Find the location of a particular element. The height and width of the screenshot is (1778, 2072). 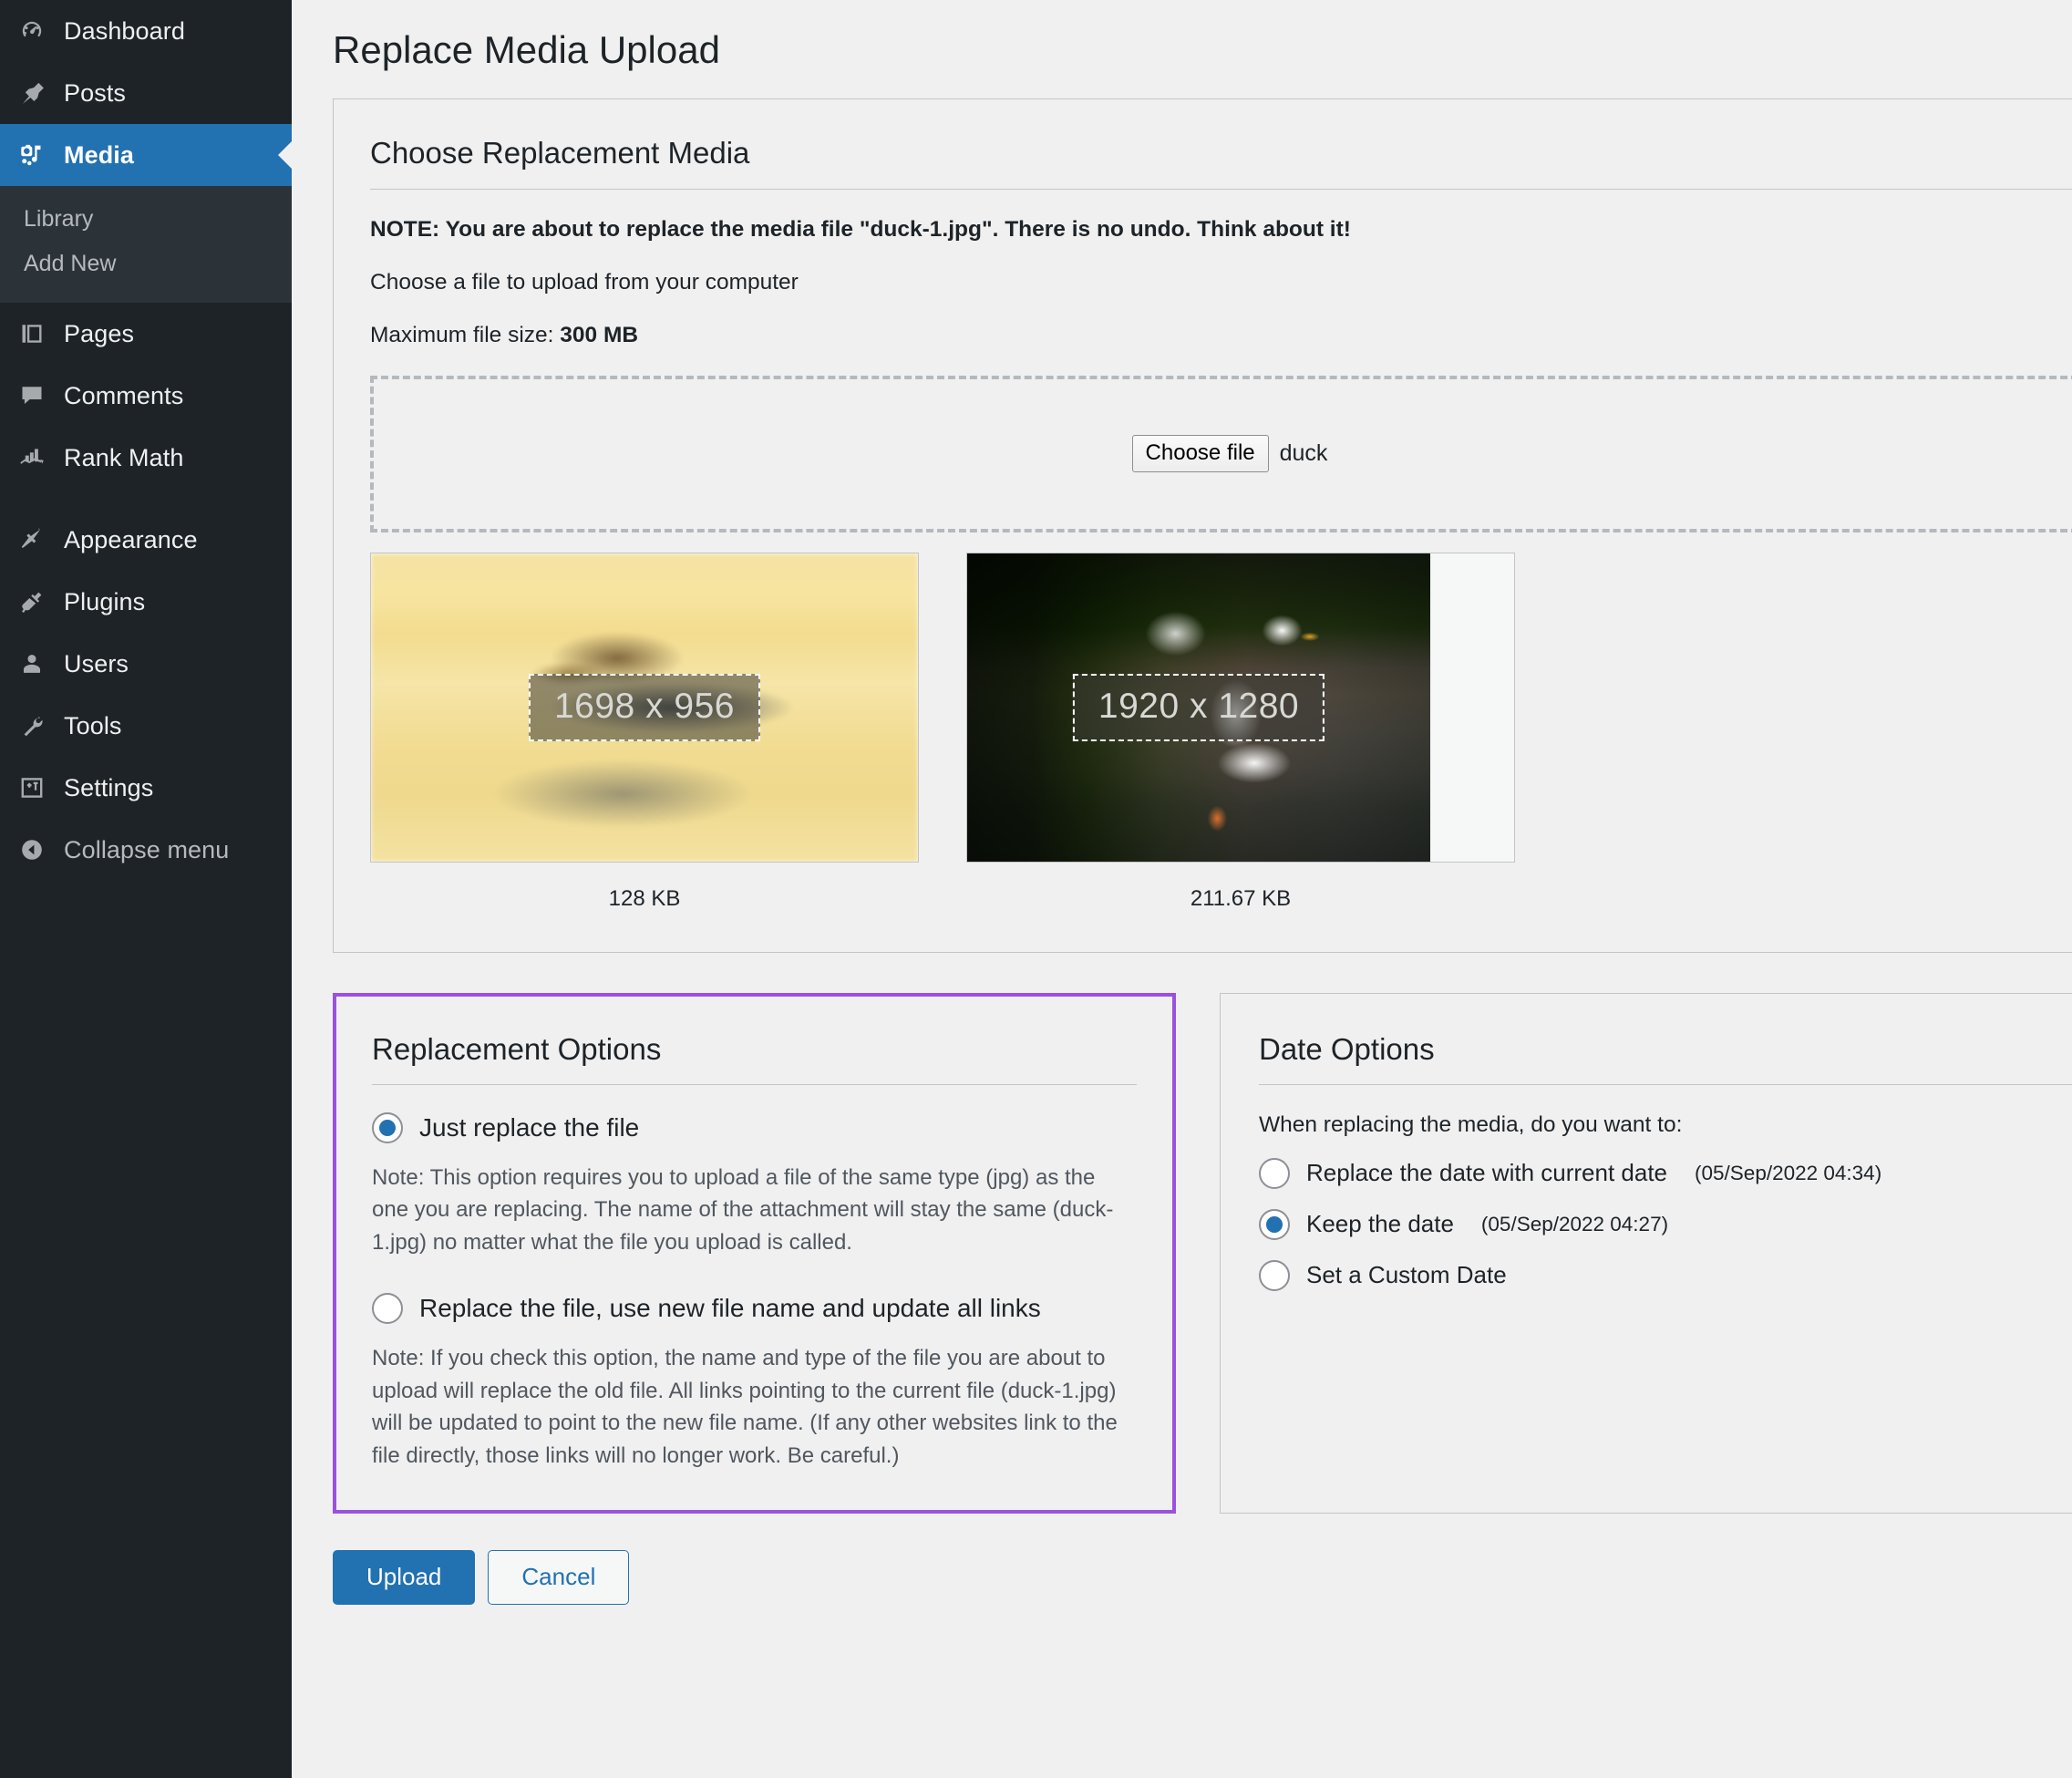

option-date-value: (05/Sep/2022 04:27) is located at coordinates (1574, 1223).